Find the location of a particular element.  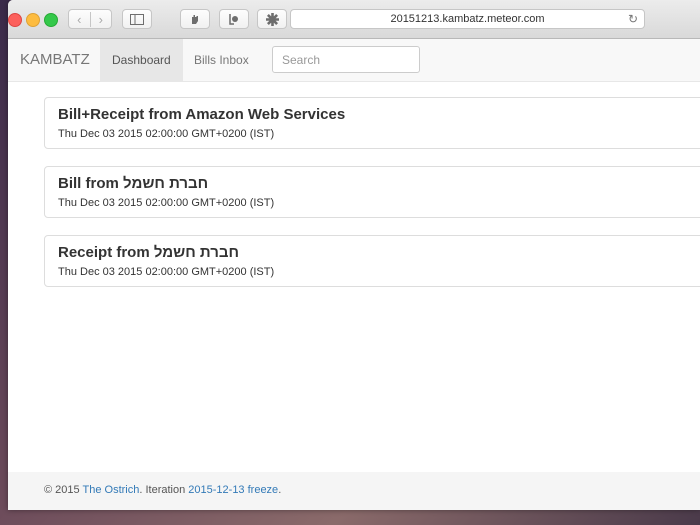

bill-title: Receipt from חברת חשמל is located at coordinates (148, 252).